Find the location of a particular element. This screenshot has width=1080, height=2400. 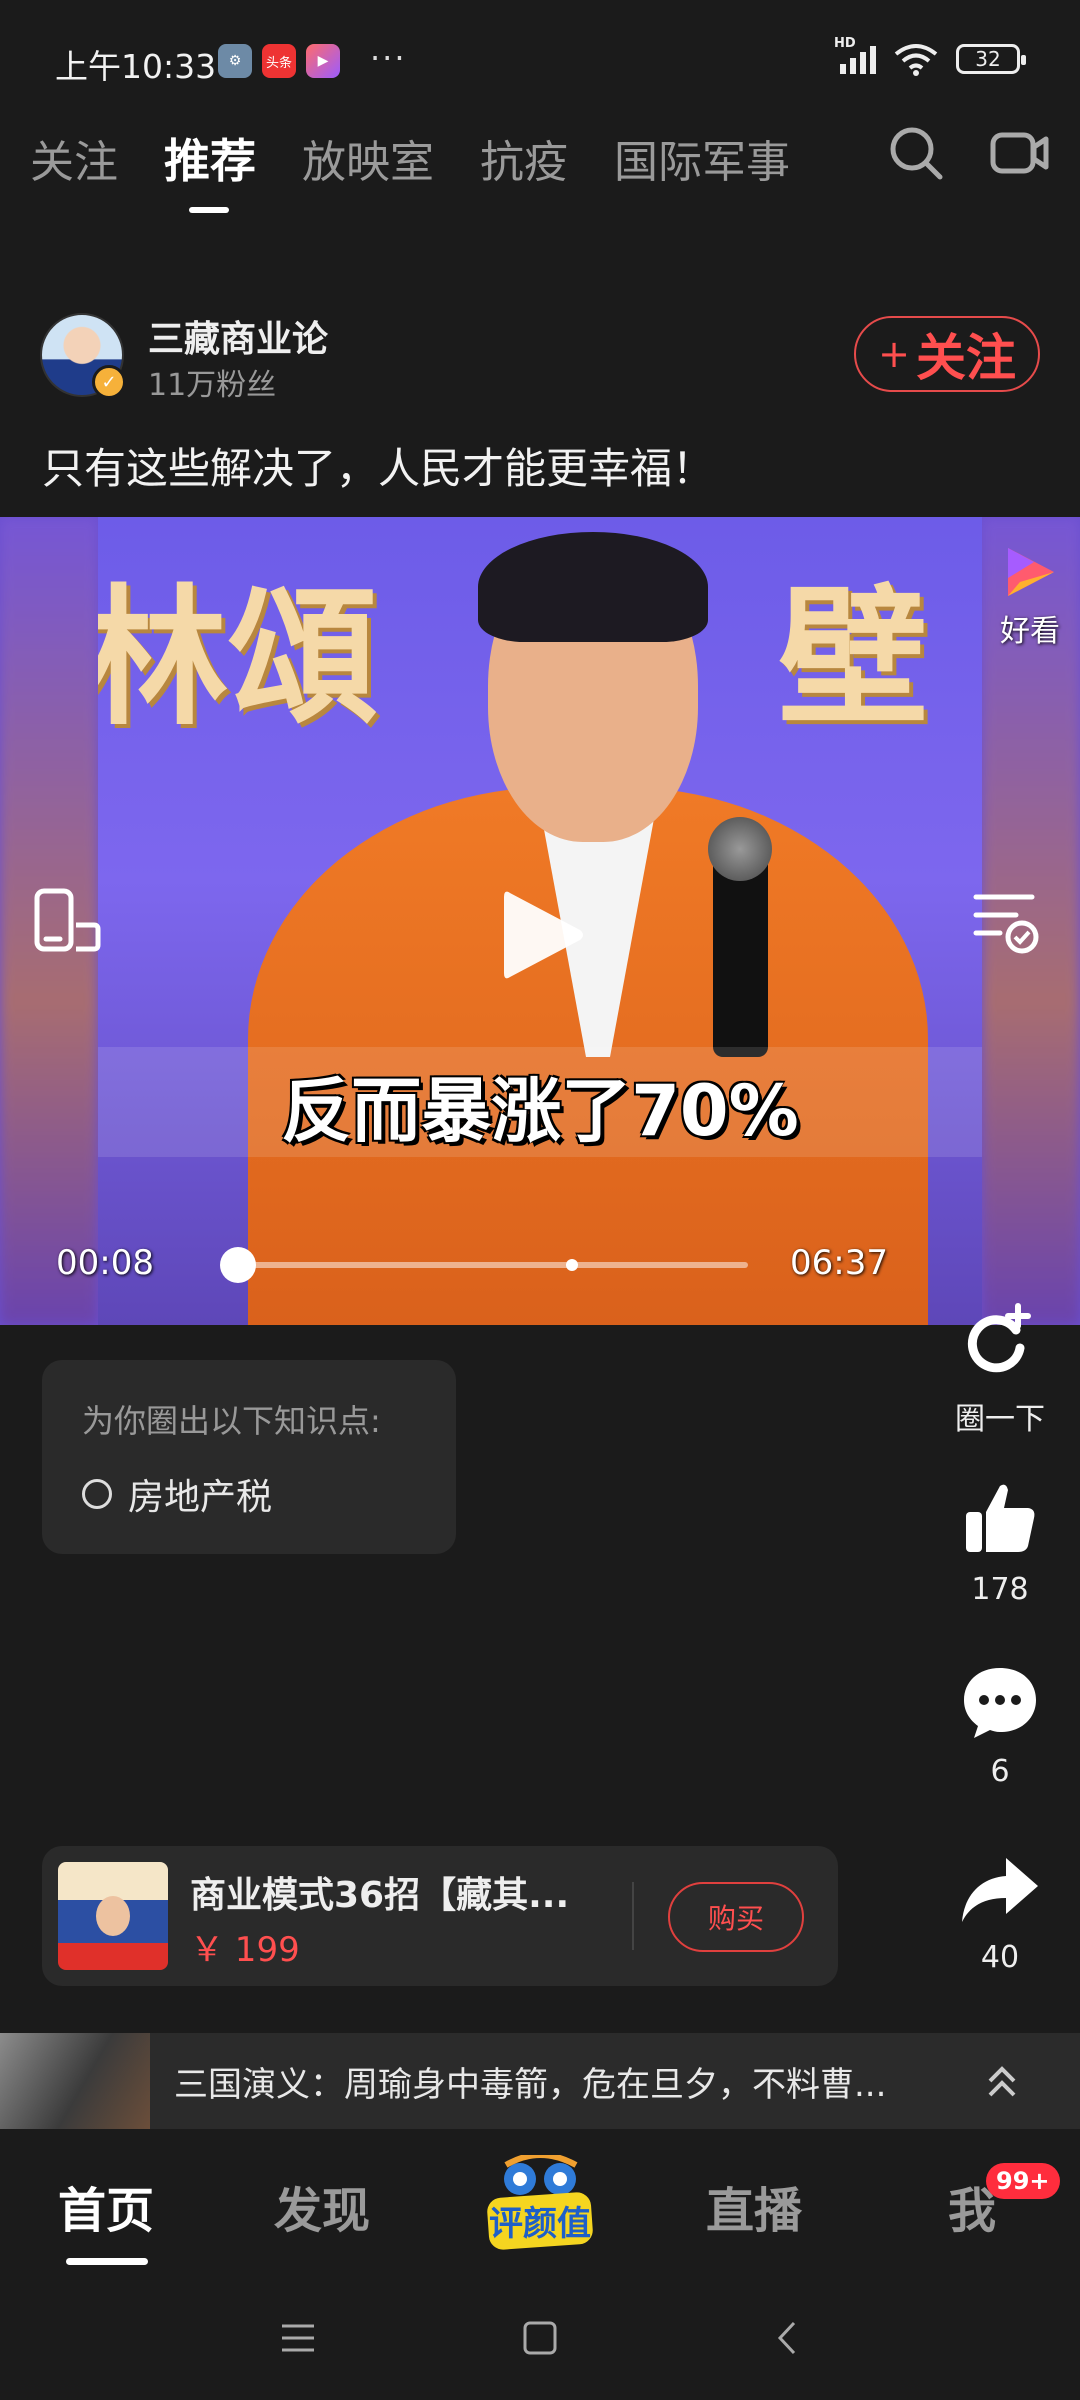

product-thumbnail-face is located at coordinates (113, 1916).